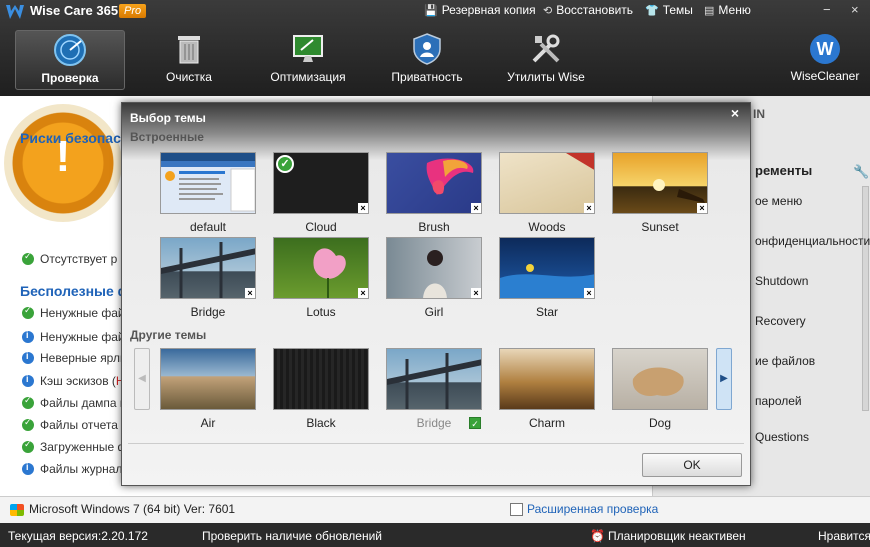 The image size is (870, 547). I want to click on theme-name: Charm, so click(546, 423).